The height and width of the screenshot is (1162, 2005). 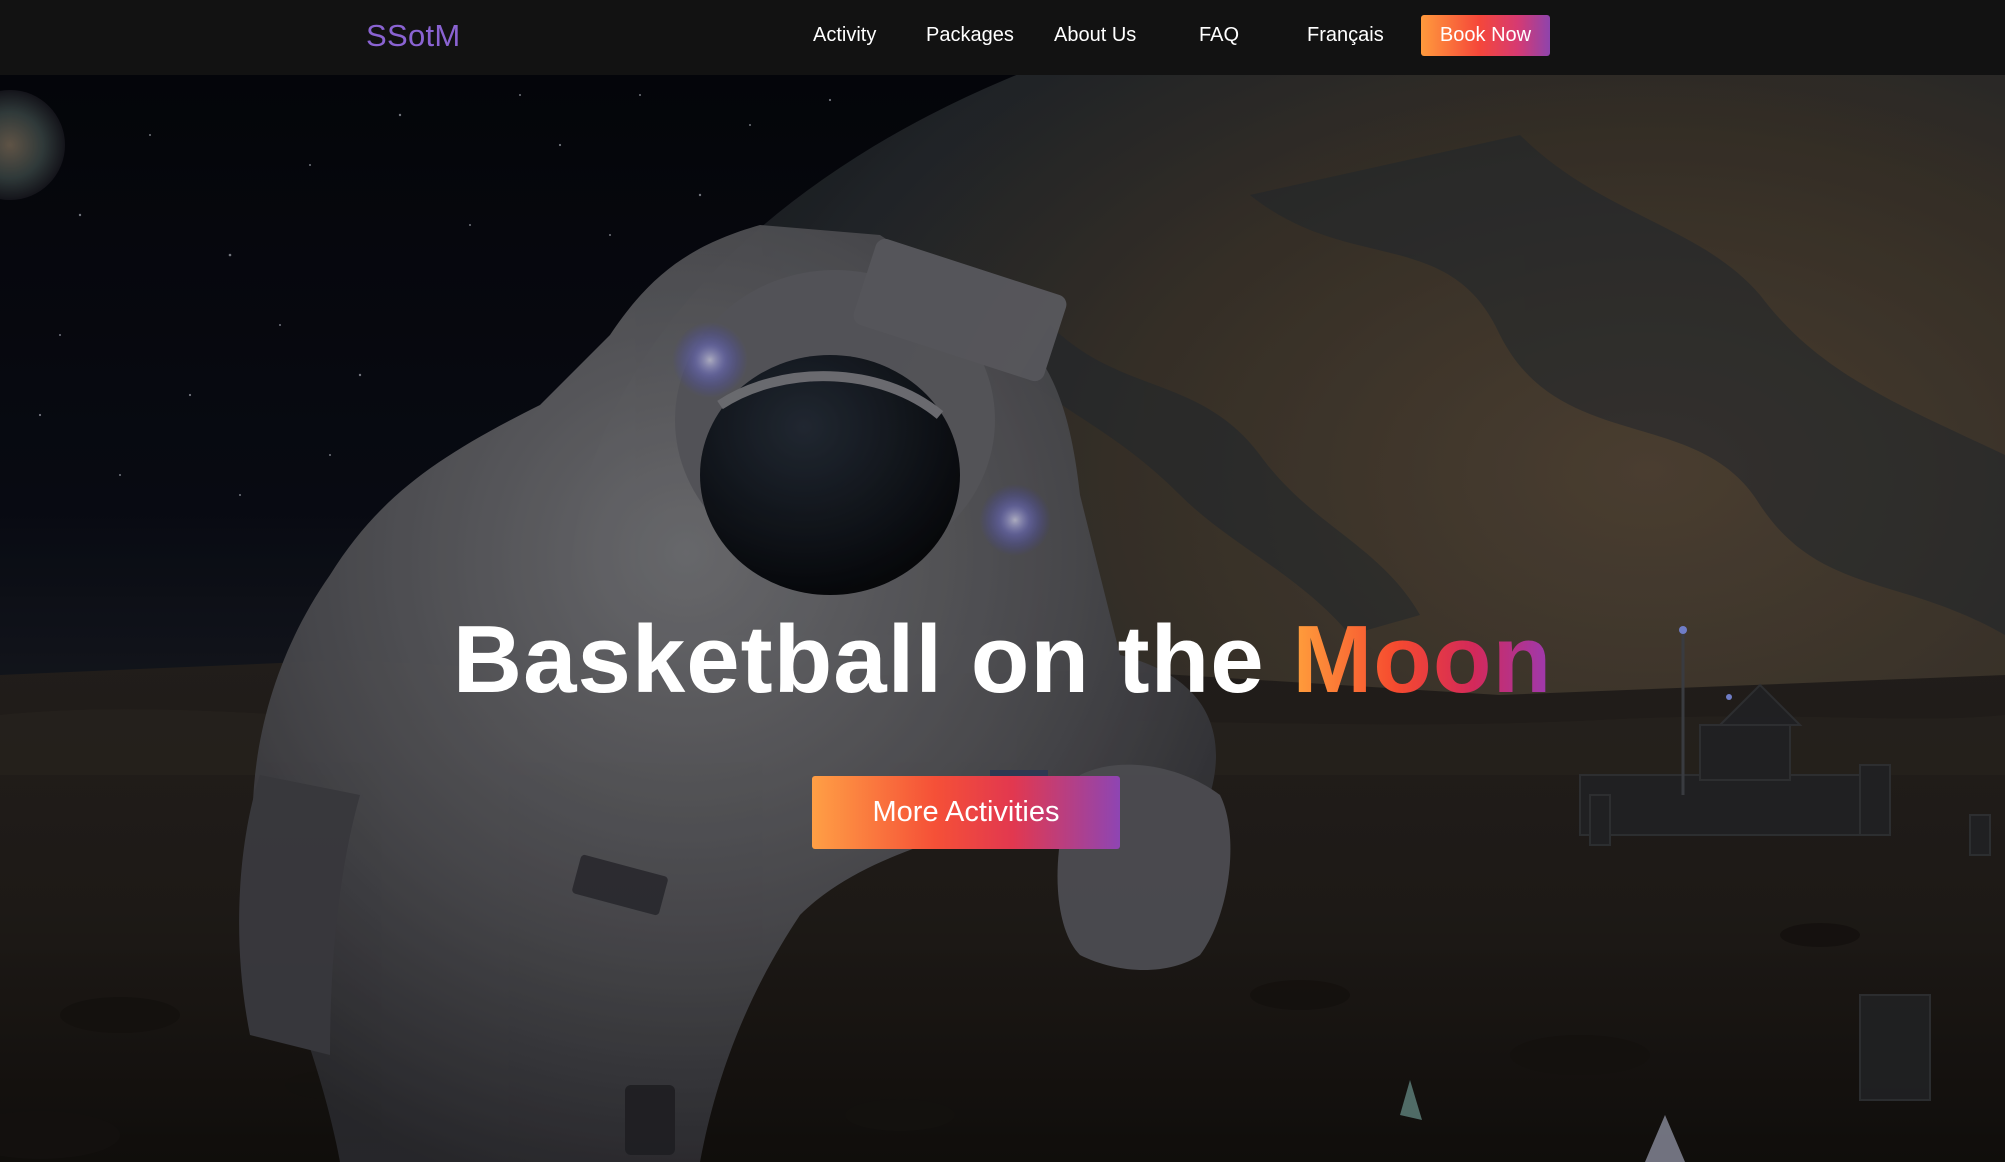 I want to click on hero-title: Basketball on the Moon, so click(x=1002, y=660).